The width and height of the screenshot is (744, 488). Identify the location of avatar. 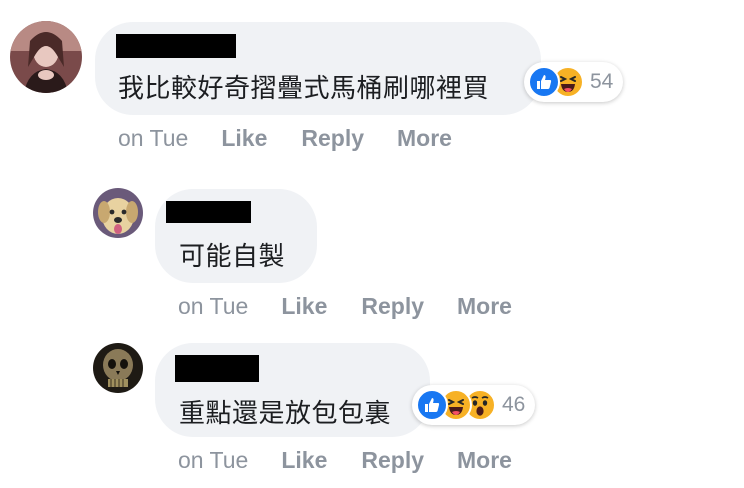
(118, 368).